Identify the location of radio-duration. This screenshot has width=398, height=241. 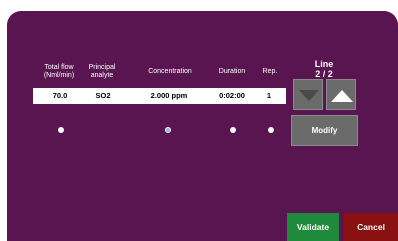
(233, 130).